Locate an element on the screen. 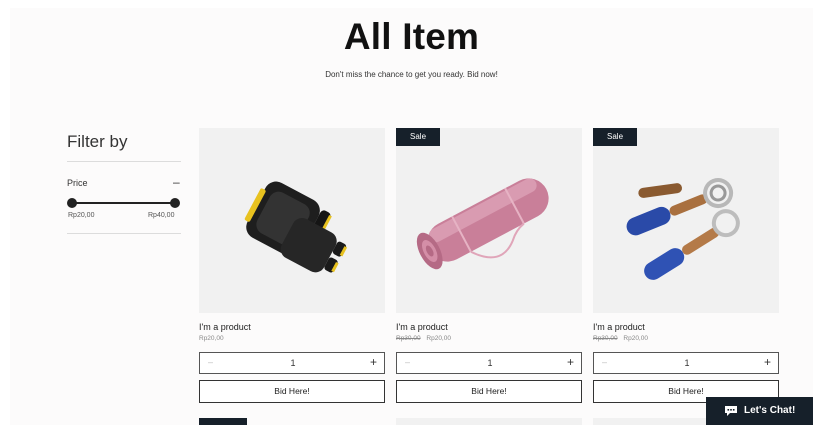  price-slider-max-handle is located at coordinates (175, 203).